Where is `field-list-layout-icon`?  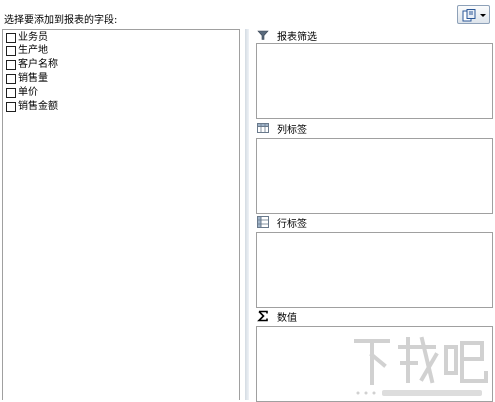
field-list-layout-icon is located at coordinates (469, 15).